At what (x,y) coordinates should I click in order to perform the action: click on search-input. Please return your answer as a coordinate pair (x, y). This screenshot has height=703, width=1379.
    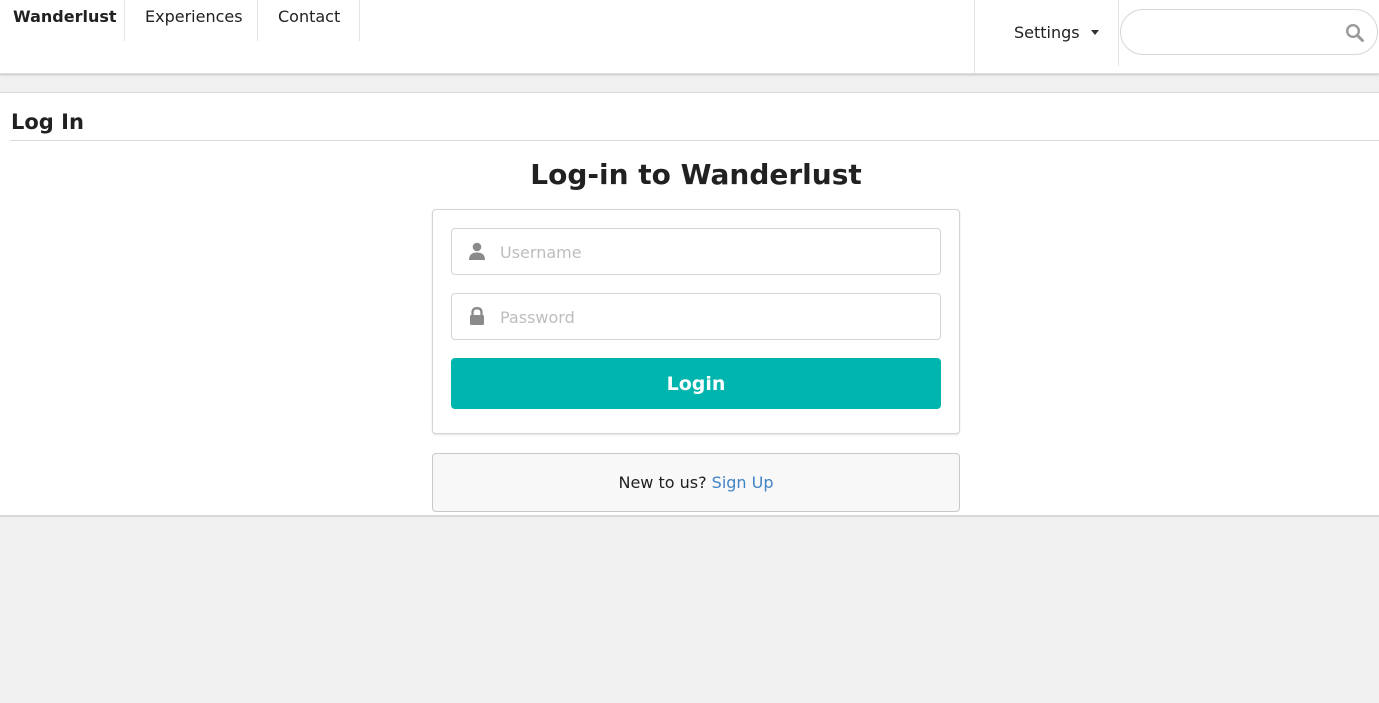
    Looking at the image, I should click on (1237, 33).